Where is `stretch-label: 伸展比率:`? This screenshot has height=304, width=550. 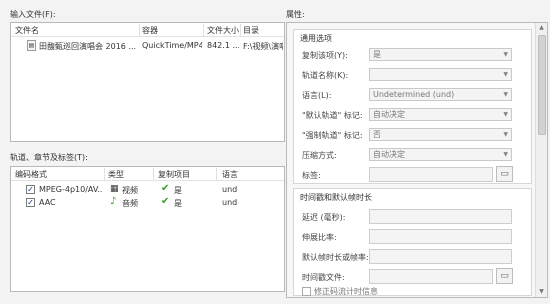
stretch-label: 伸展比率: is located at coordinates (319, 237).